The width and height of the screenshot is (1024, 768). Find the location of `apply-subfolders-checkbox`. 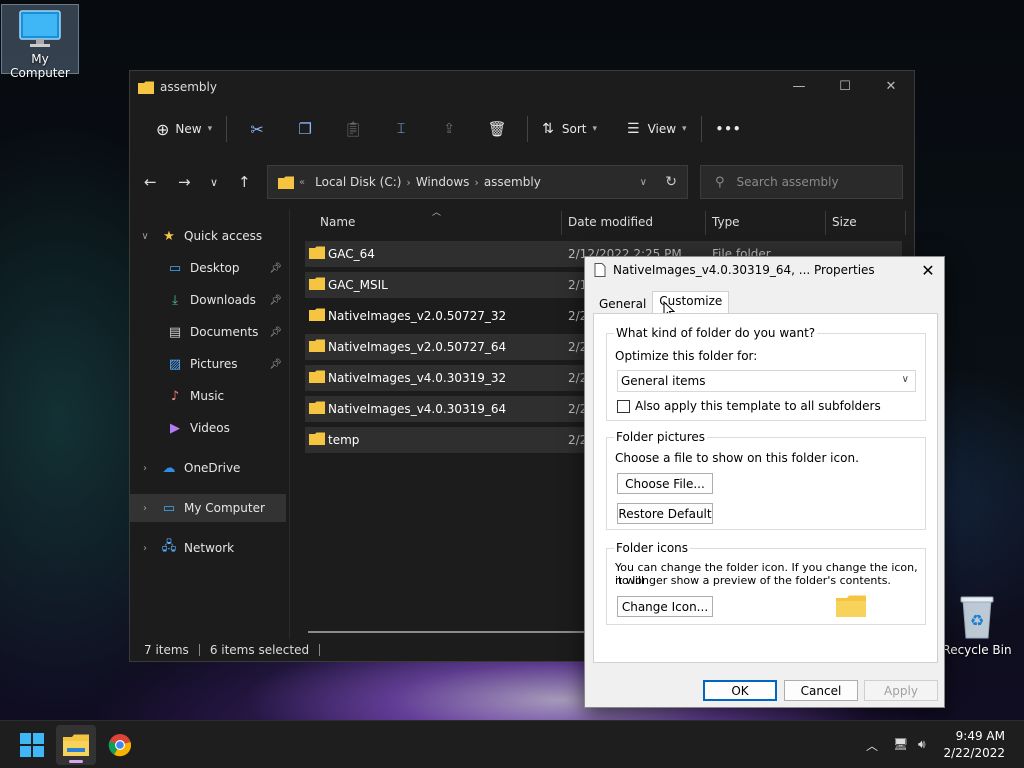

apply-subfolders-checkbox is located at coordinates (623, 406).